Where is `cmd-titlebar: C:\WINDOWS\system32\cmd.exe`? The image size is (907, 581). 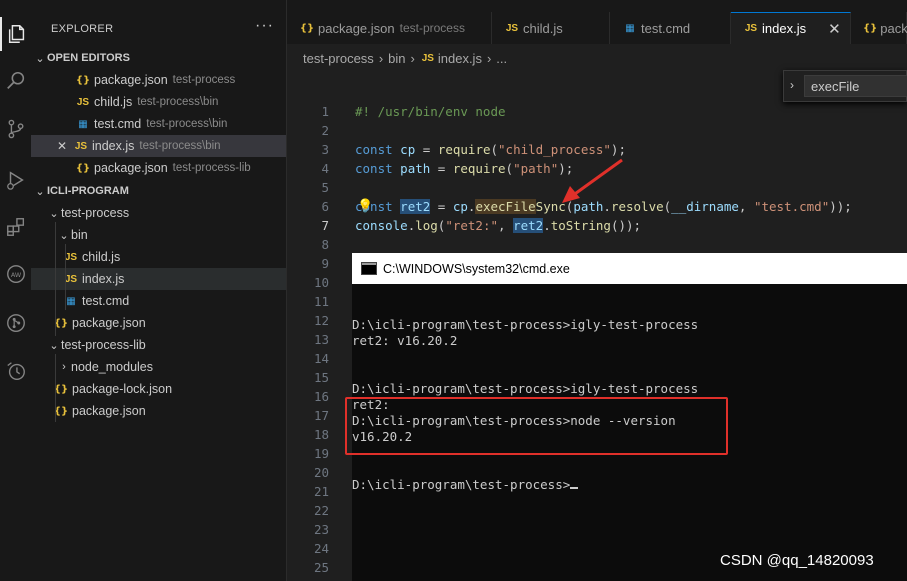
cmd-titlebar: C:\WINDOWS\system32\cmd.exe is located at coordinates (629, 268).